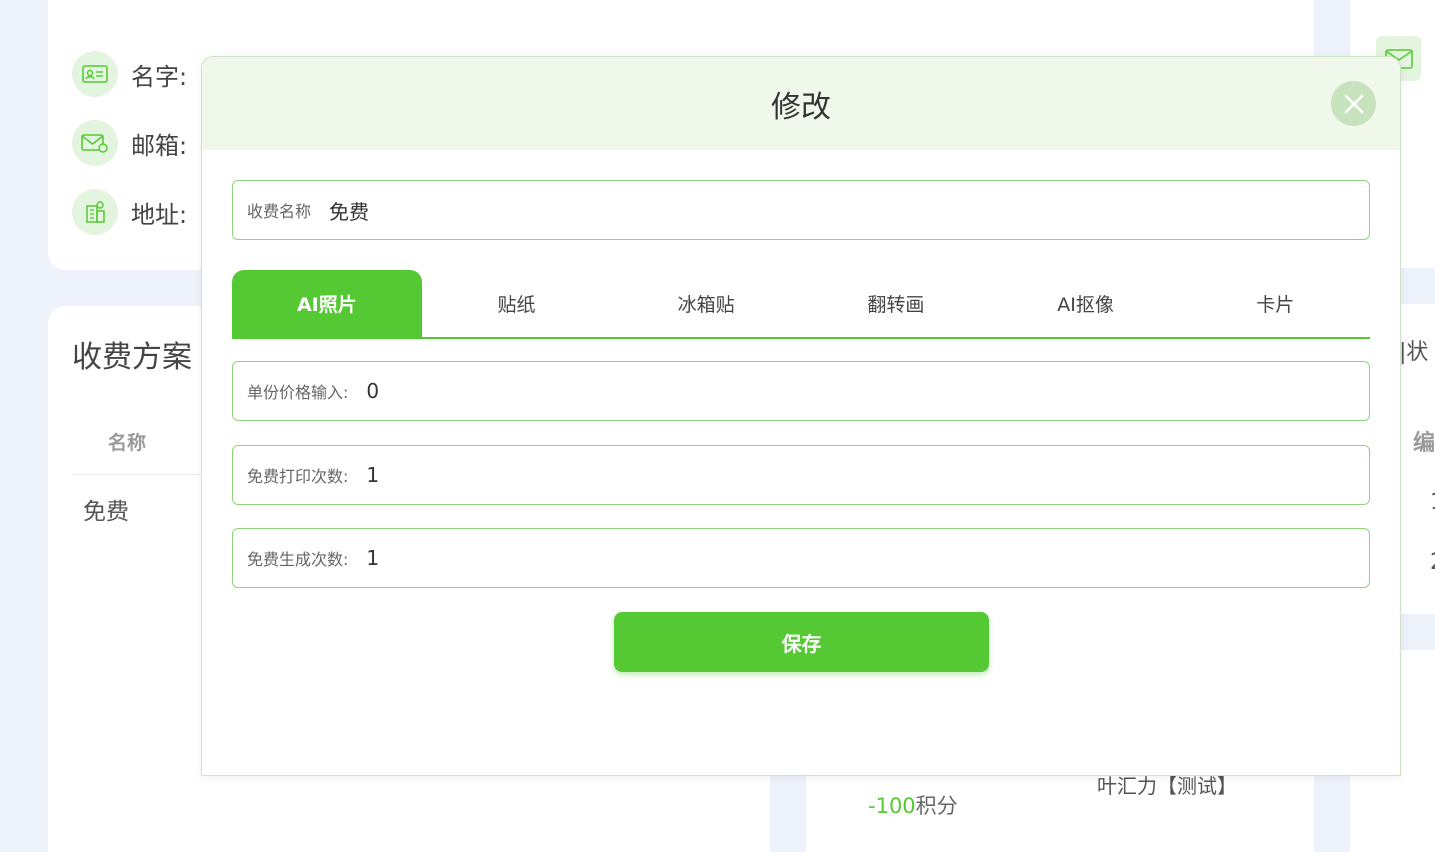 This screenshot has height=852, width=1435. What do you see at coordinates (129, 212) in the screenshot?
I see `address-row: 地址:` at bounding box center [129, 212].